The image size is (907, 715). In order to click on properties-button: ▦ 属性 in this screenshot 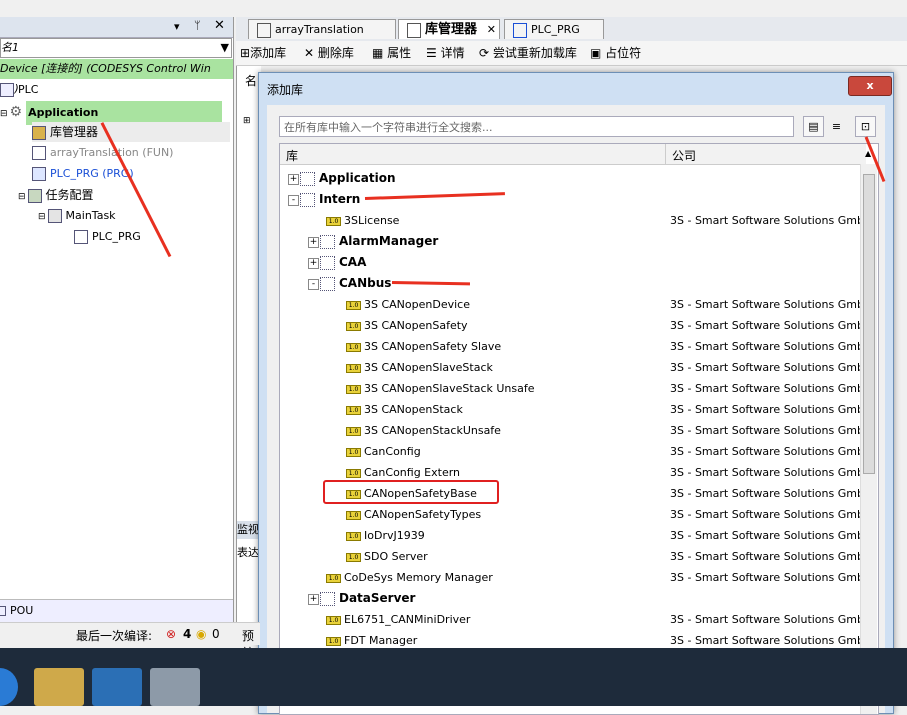, I will do `click(391, 53)`.